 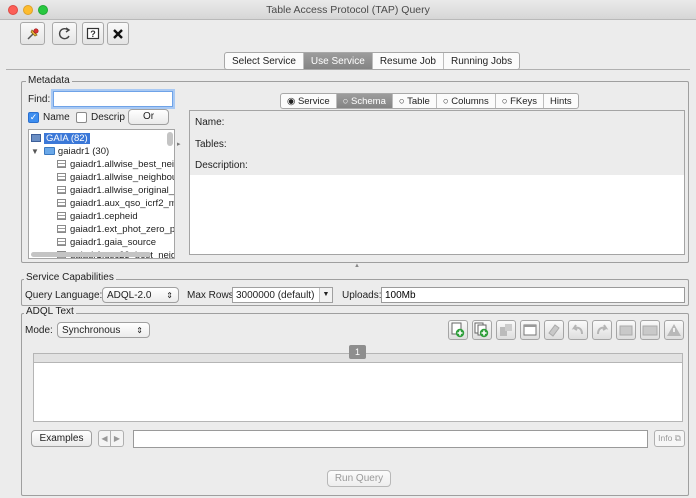 I want to click on example-description-field, so click(x=390, y=439).